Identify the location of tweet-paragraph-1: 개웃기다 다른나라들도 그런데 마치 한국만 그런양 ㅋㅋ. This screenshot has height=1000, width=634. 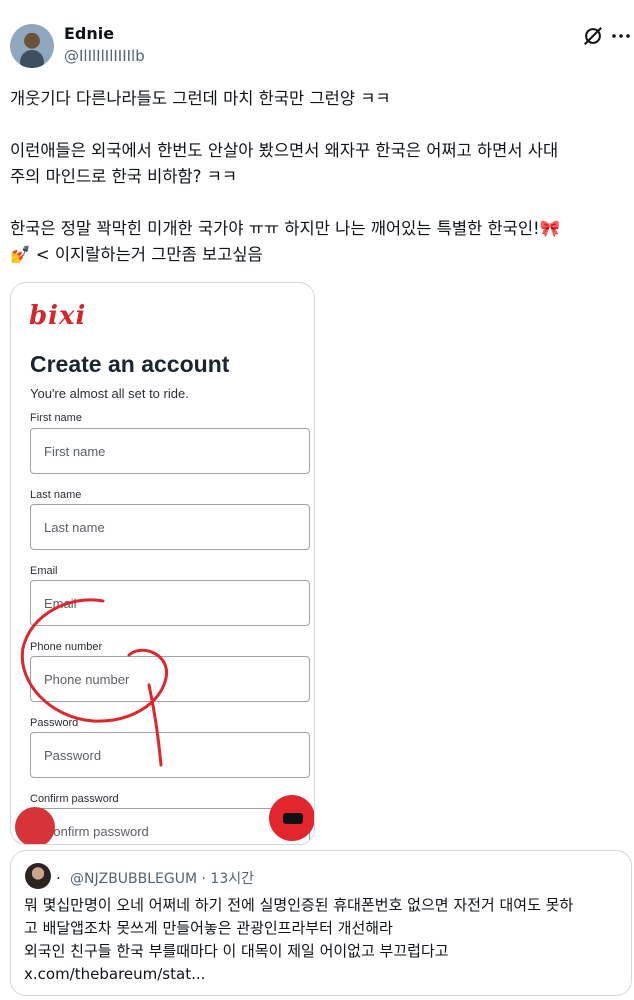
(200, 98).